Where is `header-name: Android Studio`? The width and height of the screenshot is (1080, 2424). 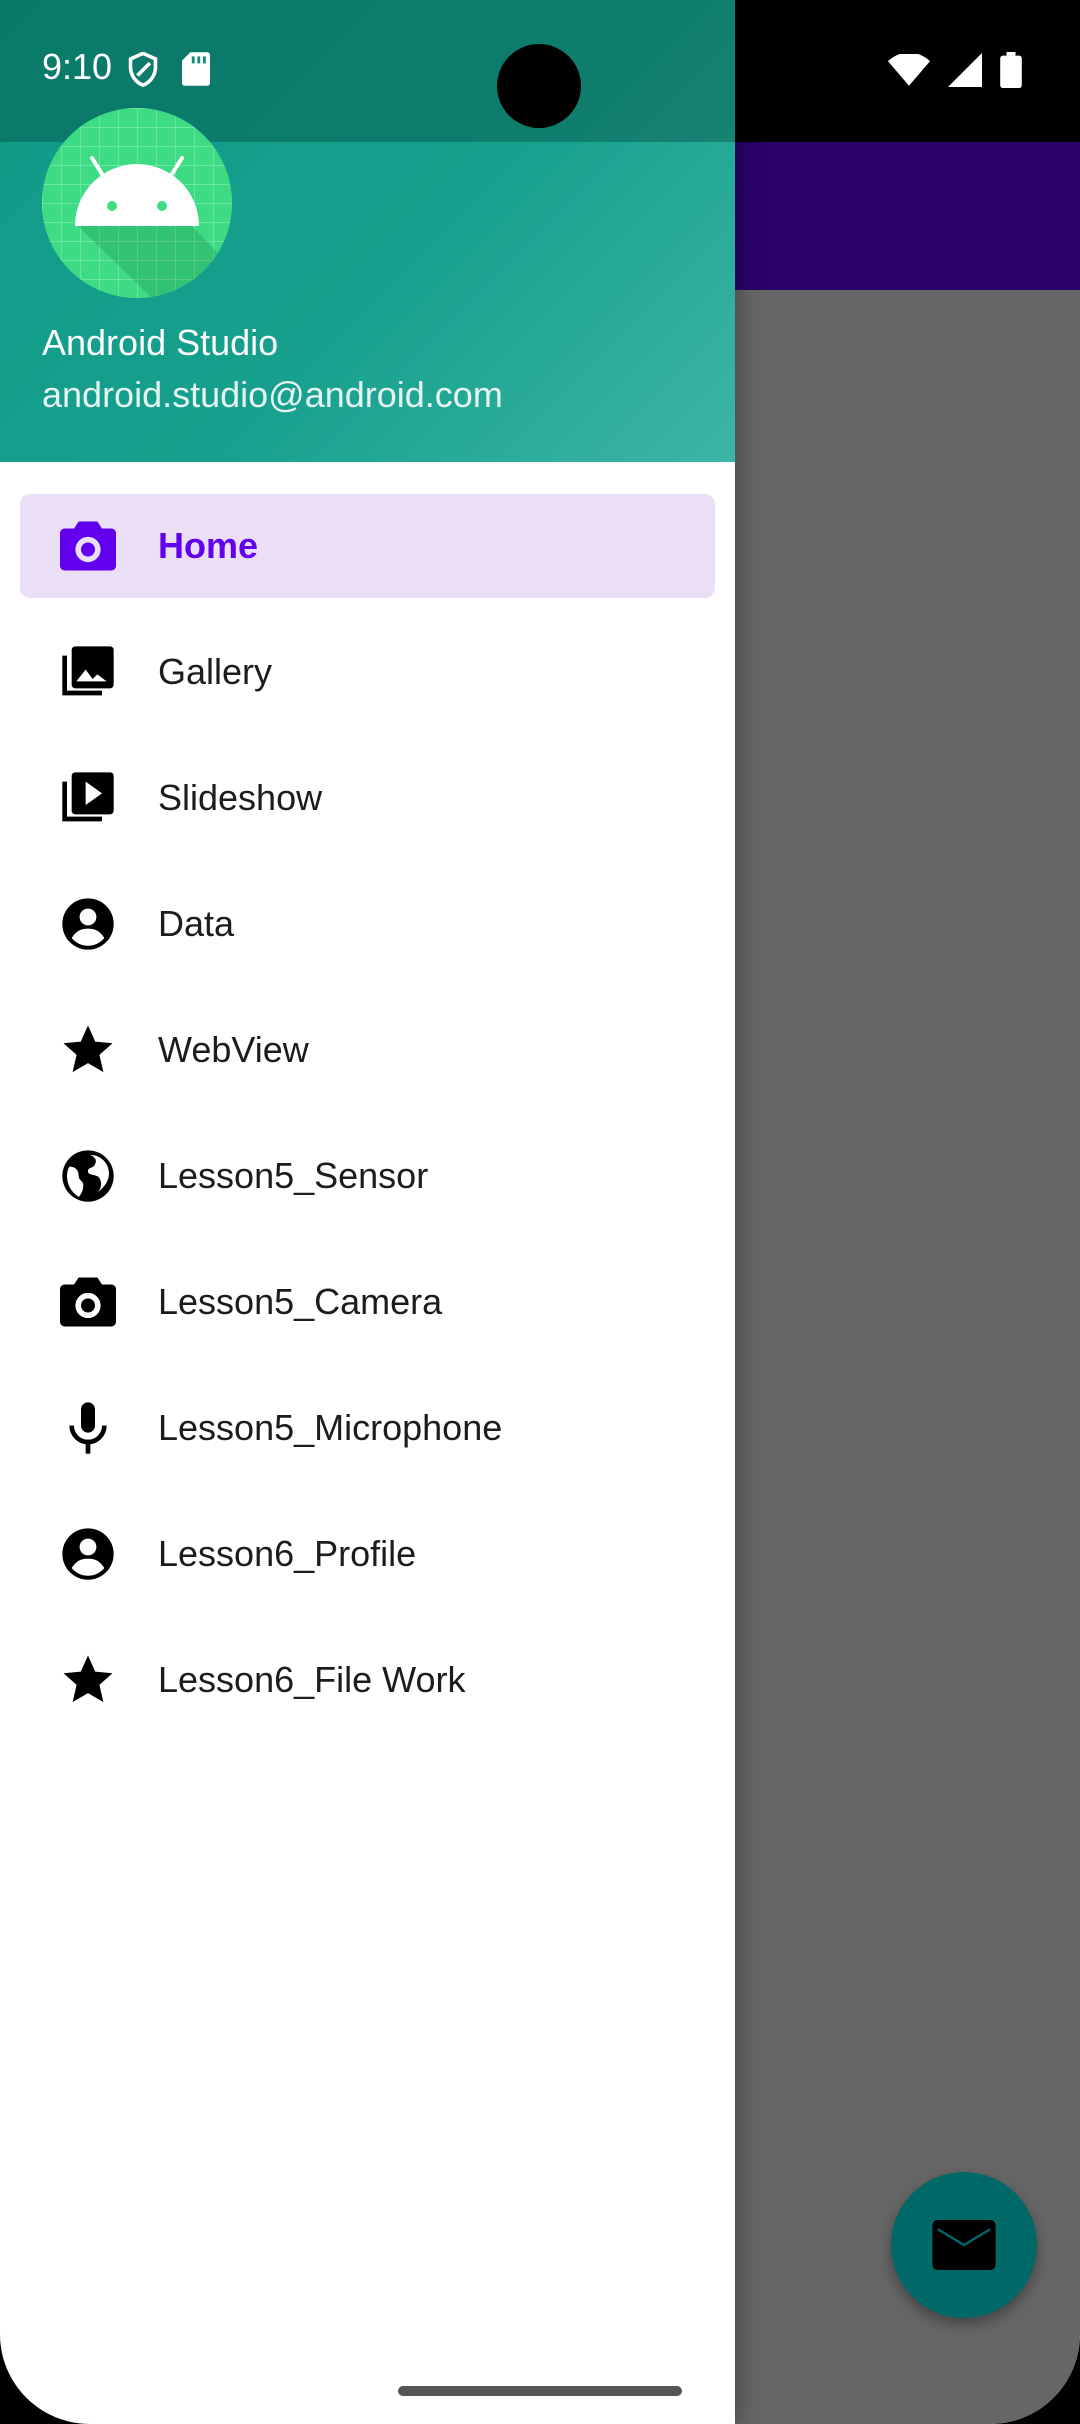 header-name: Android Studio is located at coordinates (160, 342).